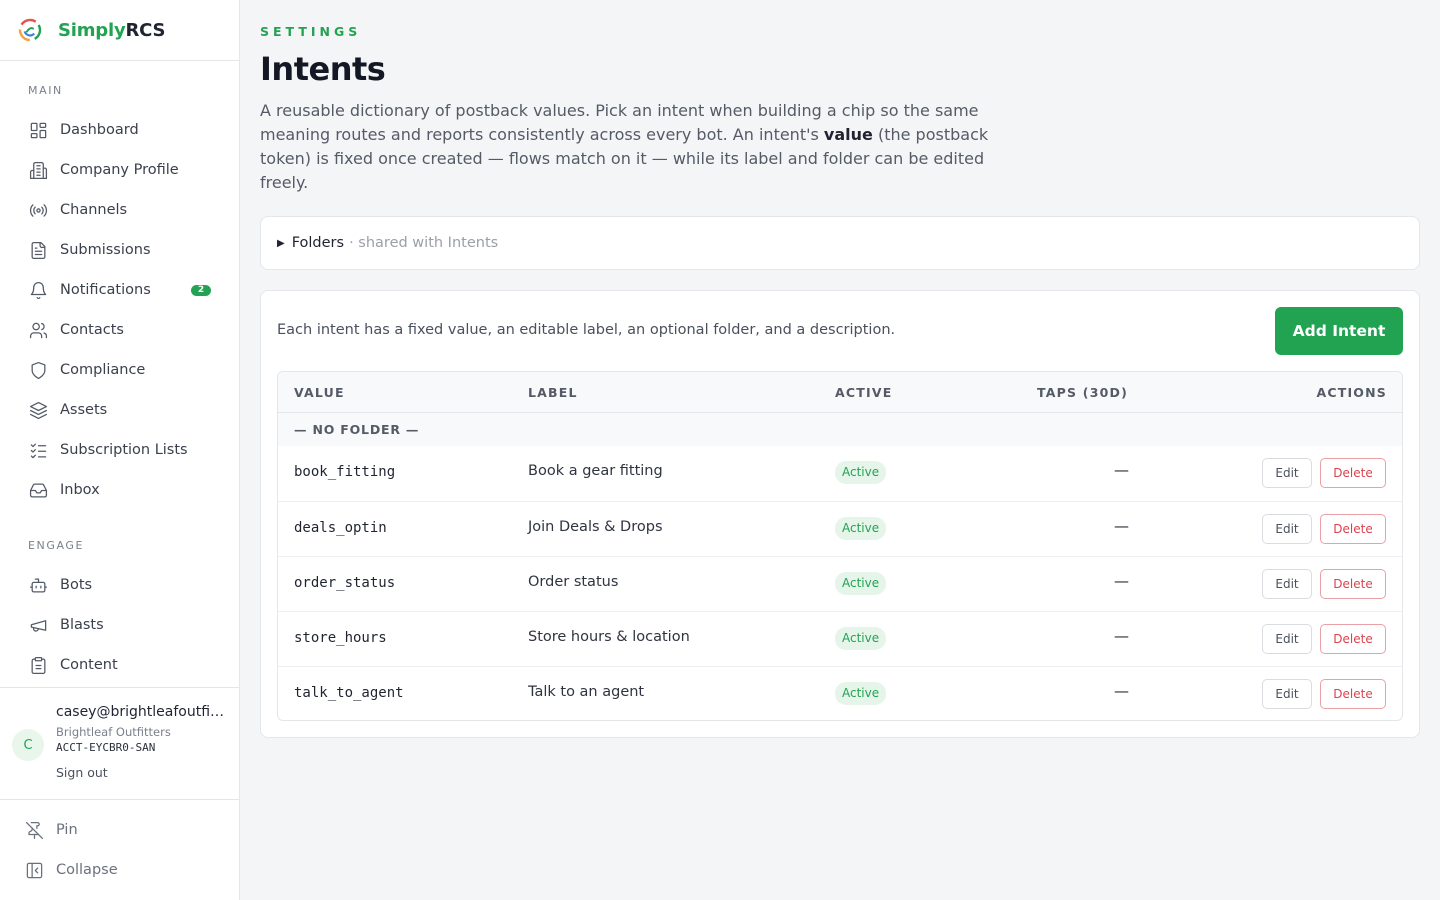  What do you see at coordinates (38, 665) in the screenshot?
I see `clipboard-icon` at bounding box center [38, 665].